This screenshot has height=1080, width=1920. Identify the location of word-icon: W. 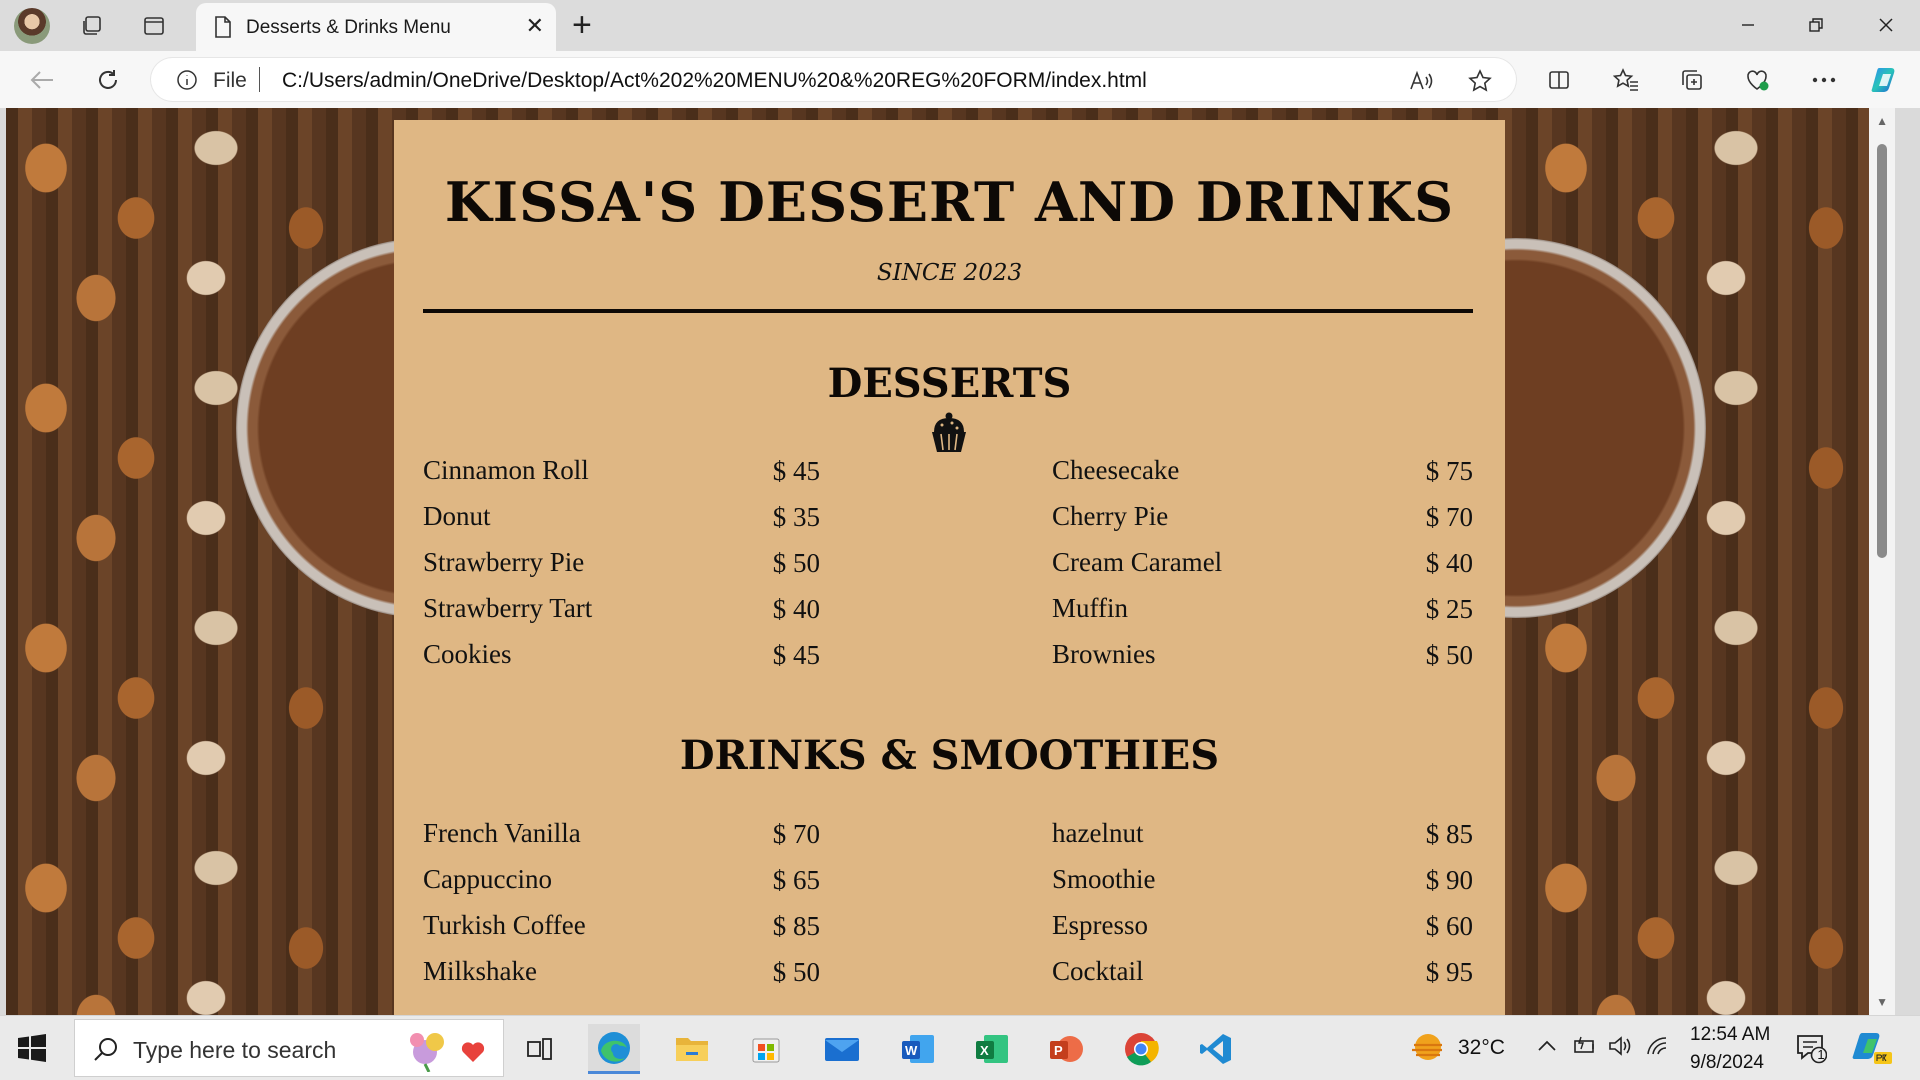
(918, 1049).